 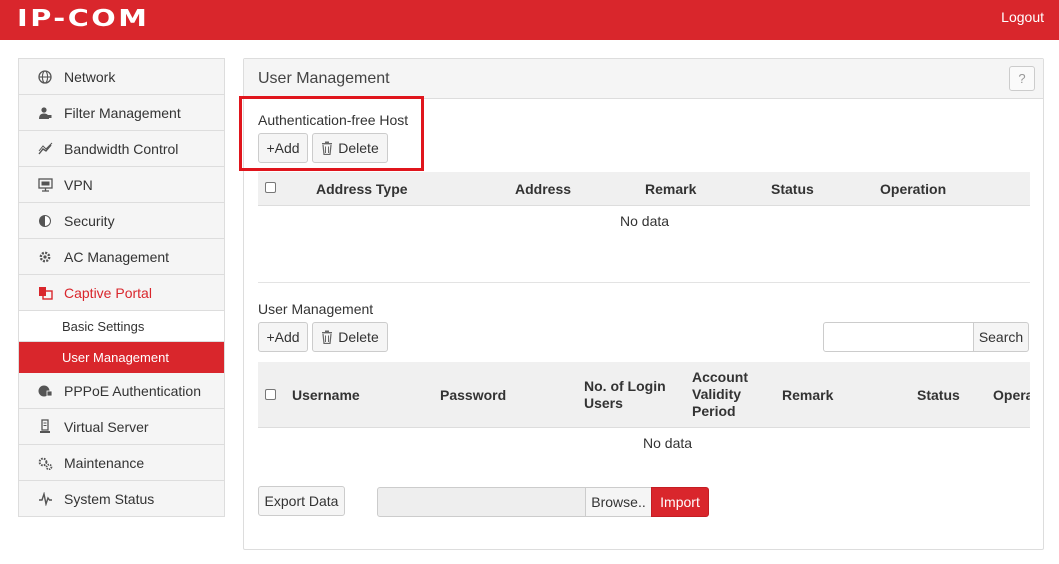 I want to click on auth-free-host-label: Authentication-free Host, so click(x=333, y=120).